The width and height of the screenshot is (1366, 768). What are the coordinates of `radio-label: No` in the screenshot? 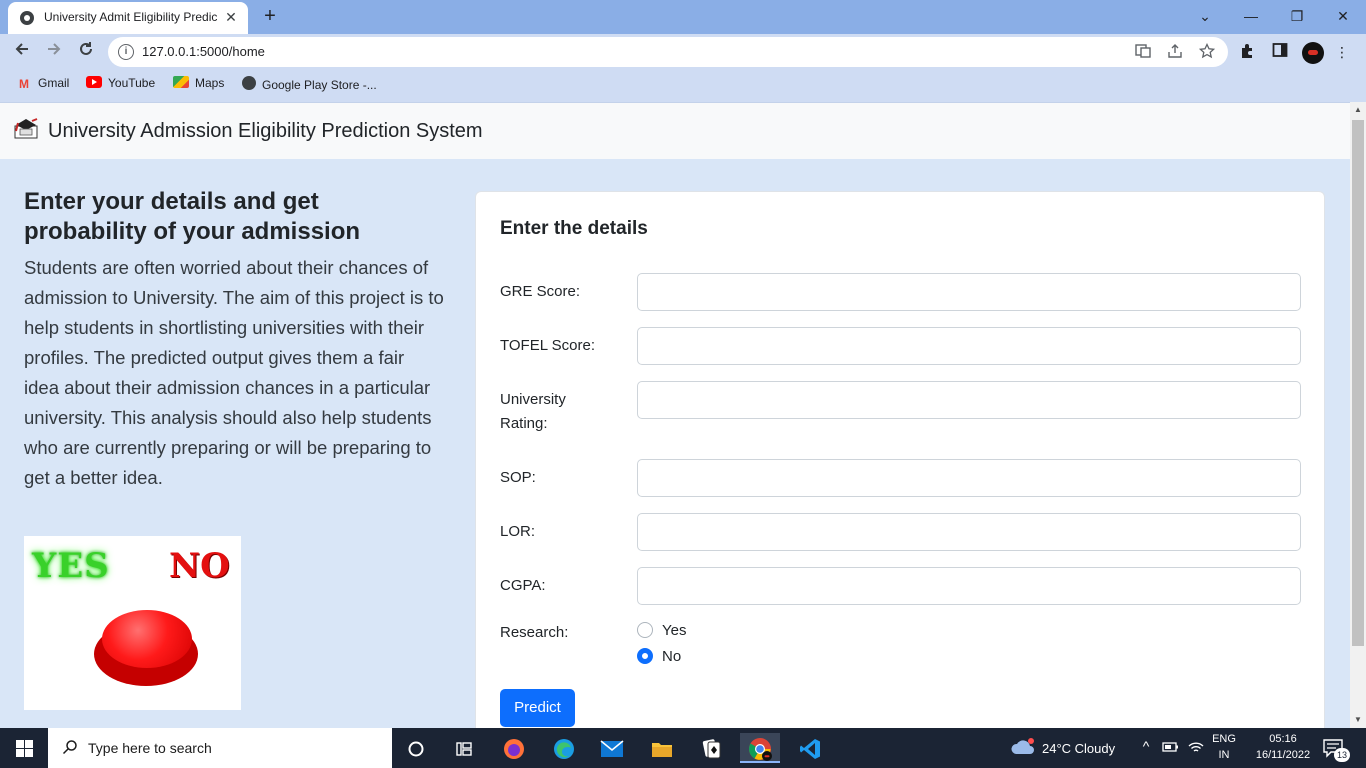 It's located at (672, 656).